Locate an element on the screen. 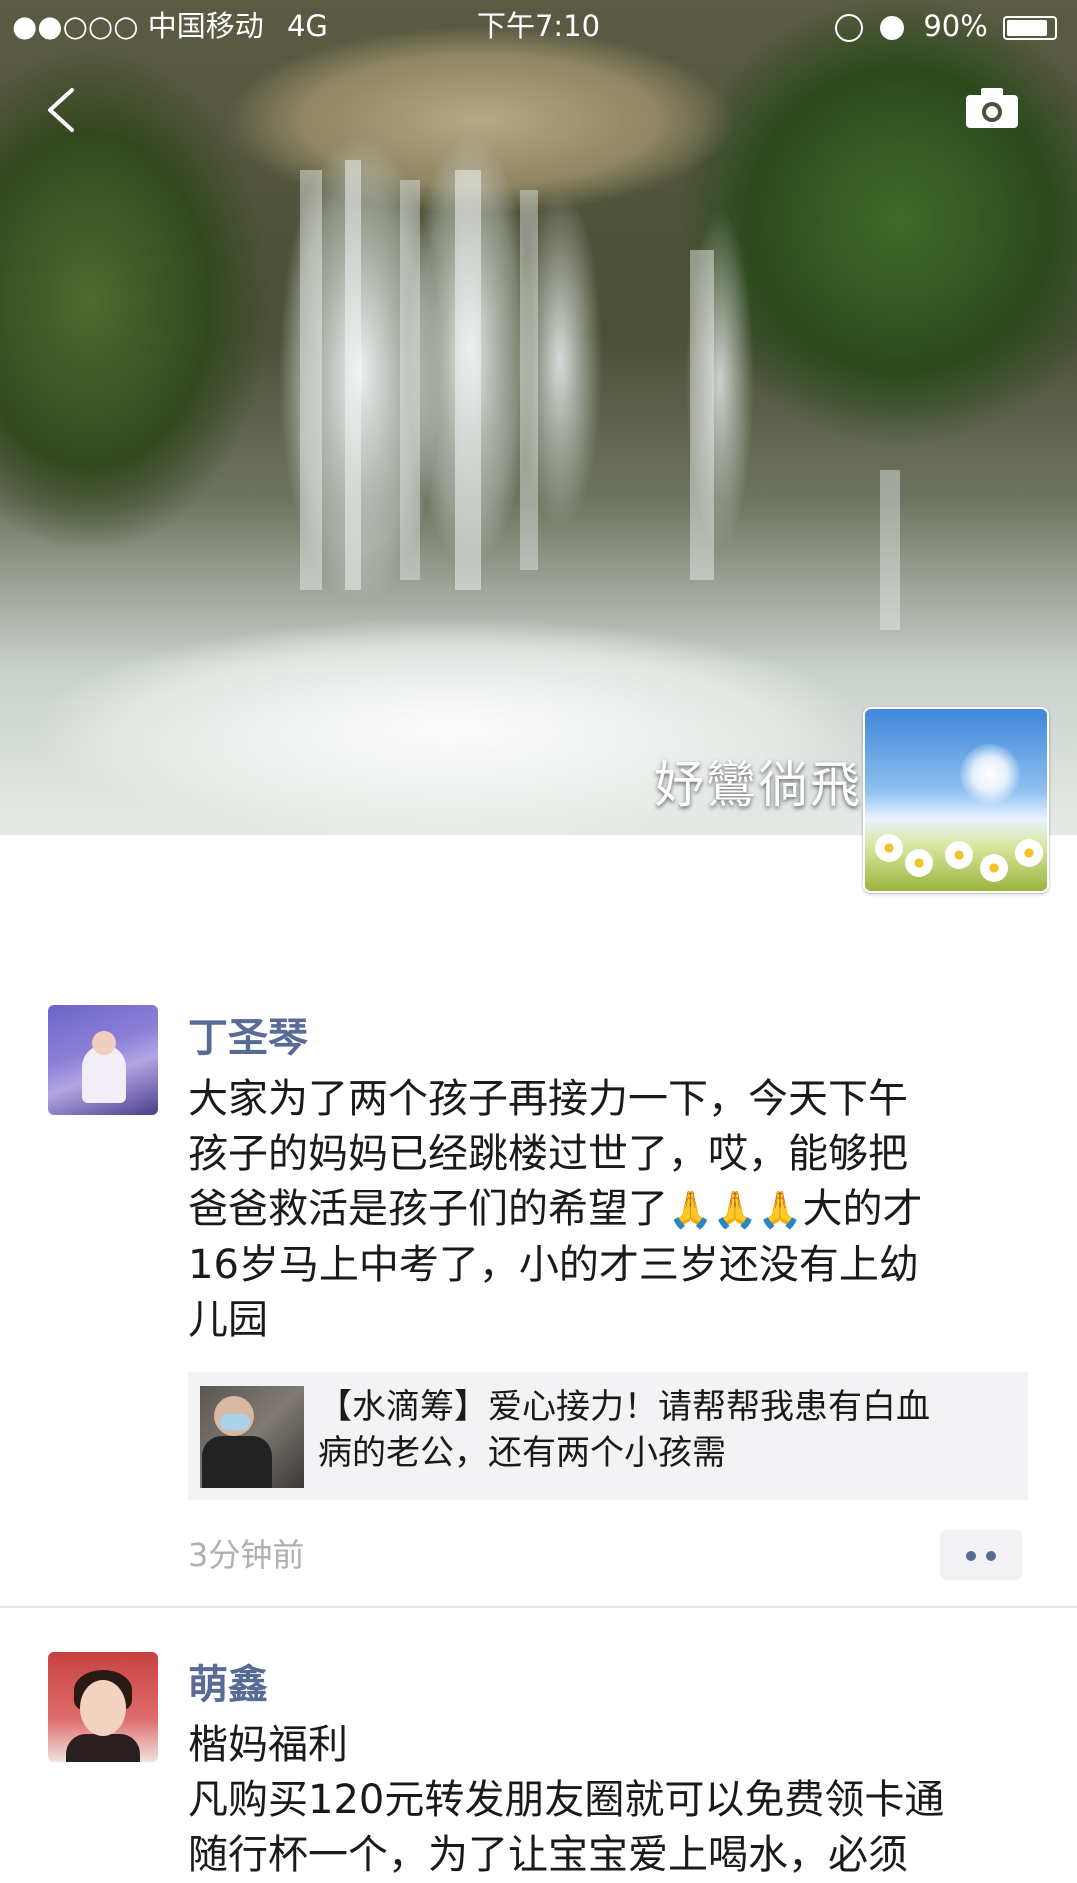 This screenshot has width=1077, height=1883. poster-name: 丁圣琴 is located at coordinates (248, 1034).